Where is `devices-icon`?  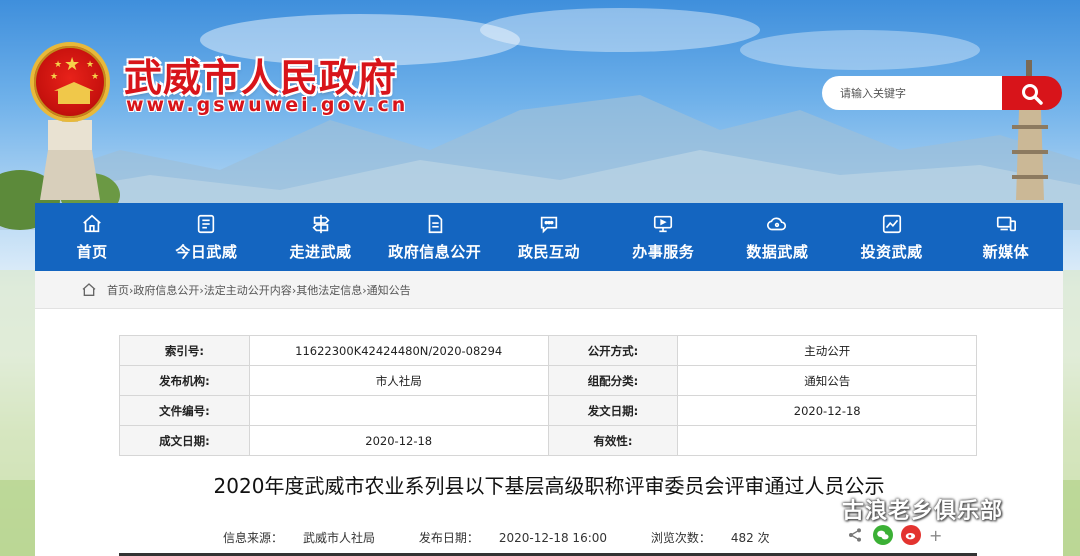
devices-icon is located at coordinates (1006, 223).